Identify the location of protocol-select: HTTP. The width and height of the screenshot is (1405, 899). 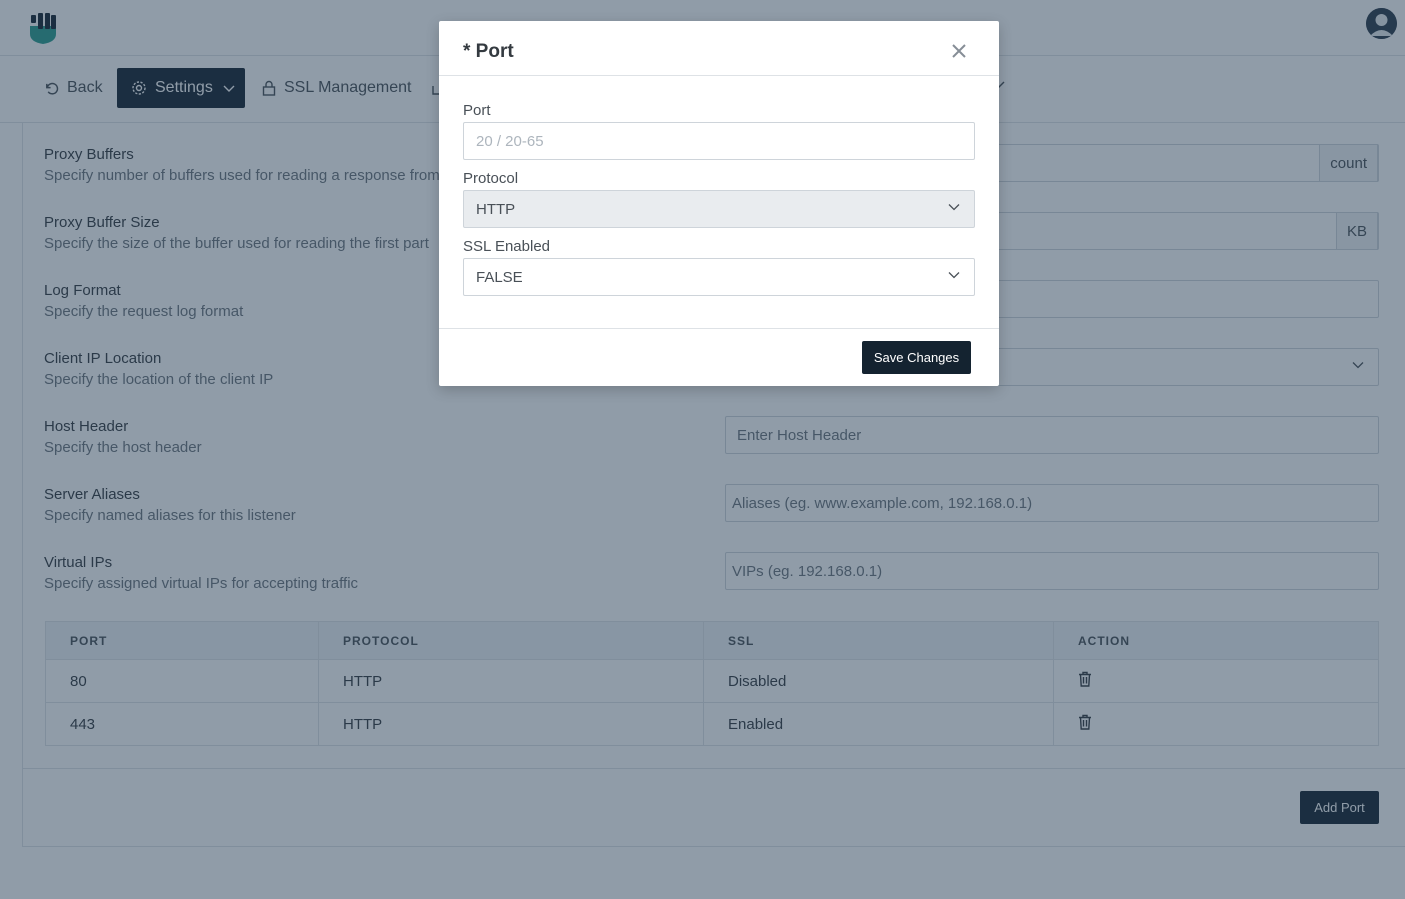
(719, 209).